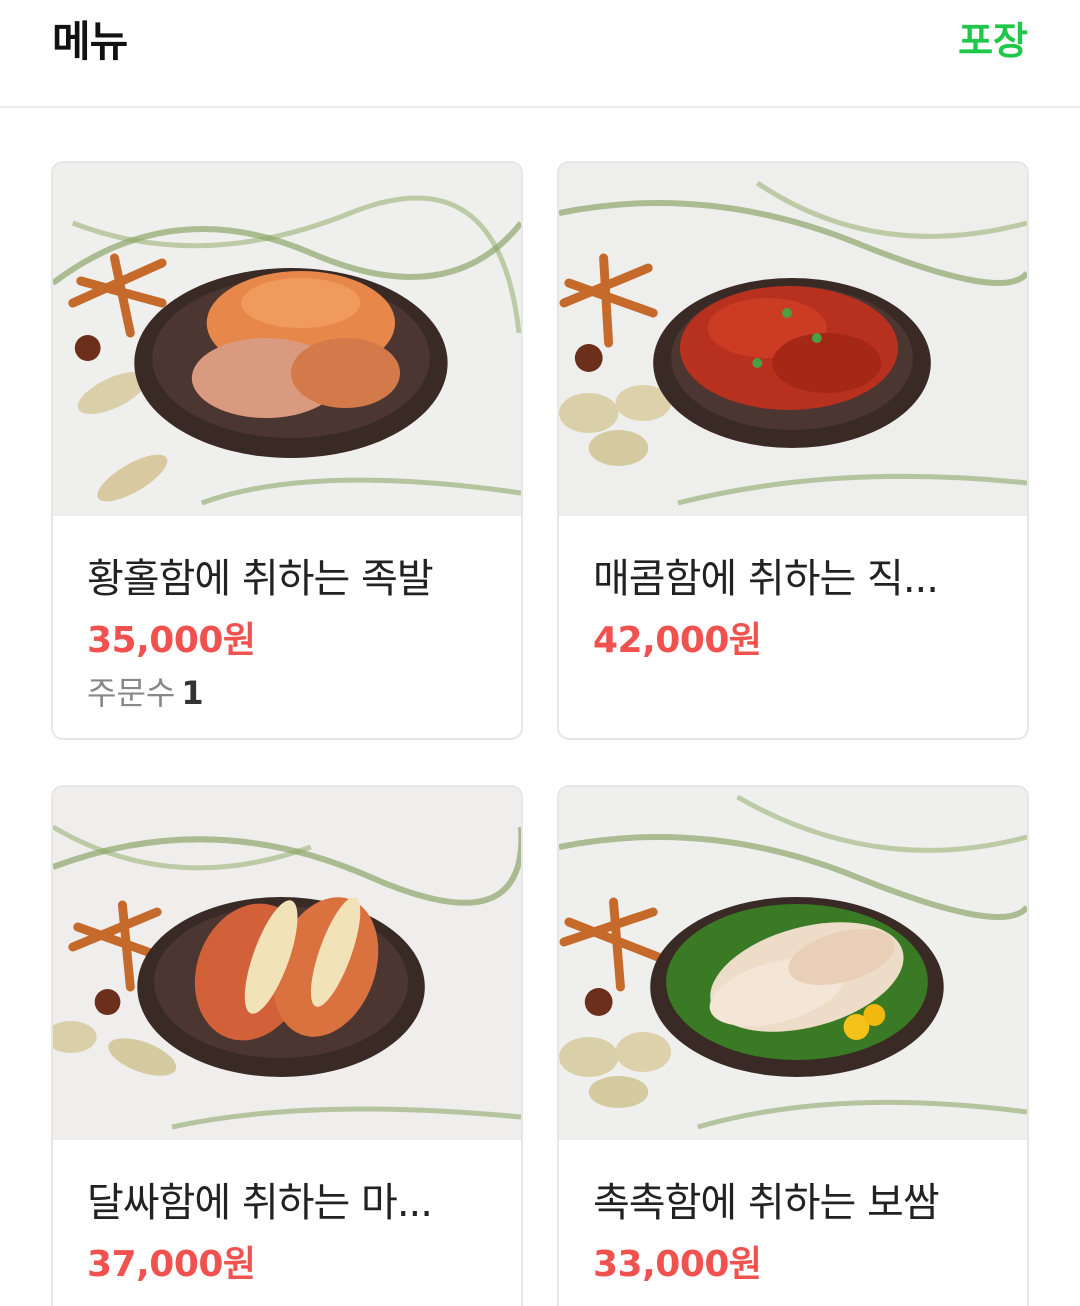 The height and width of the screenshot is (1306, 1080). I want to click on menu-item-price: 37,000원, so click(171, 1264).